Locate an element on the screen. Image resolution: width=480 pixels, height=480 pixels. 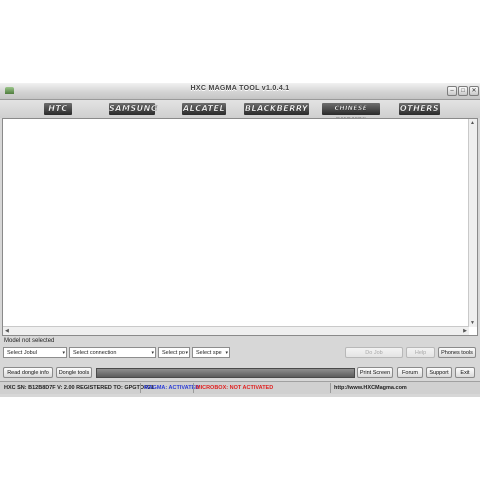
tab-others: OTHERS is located at coordinates (419, 109).